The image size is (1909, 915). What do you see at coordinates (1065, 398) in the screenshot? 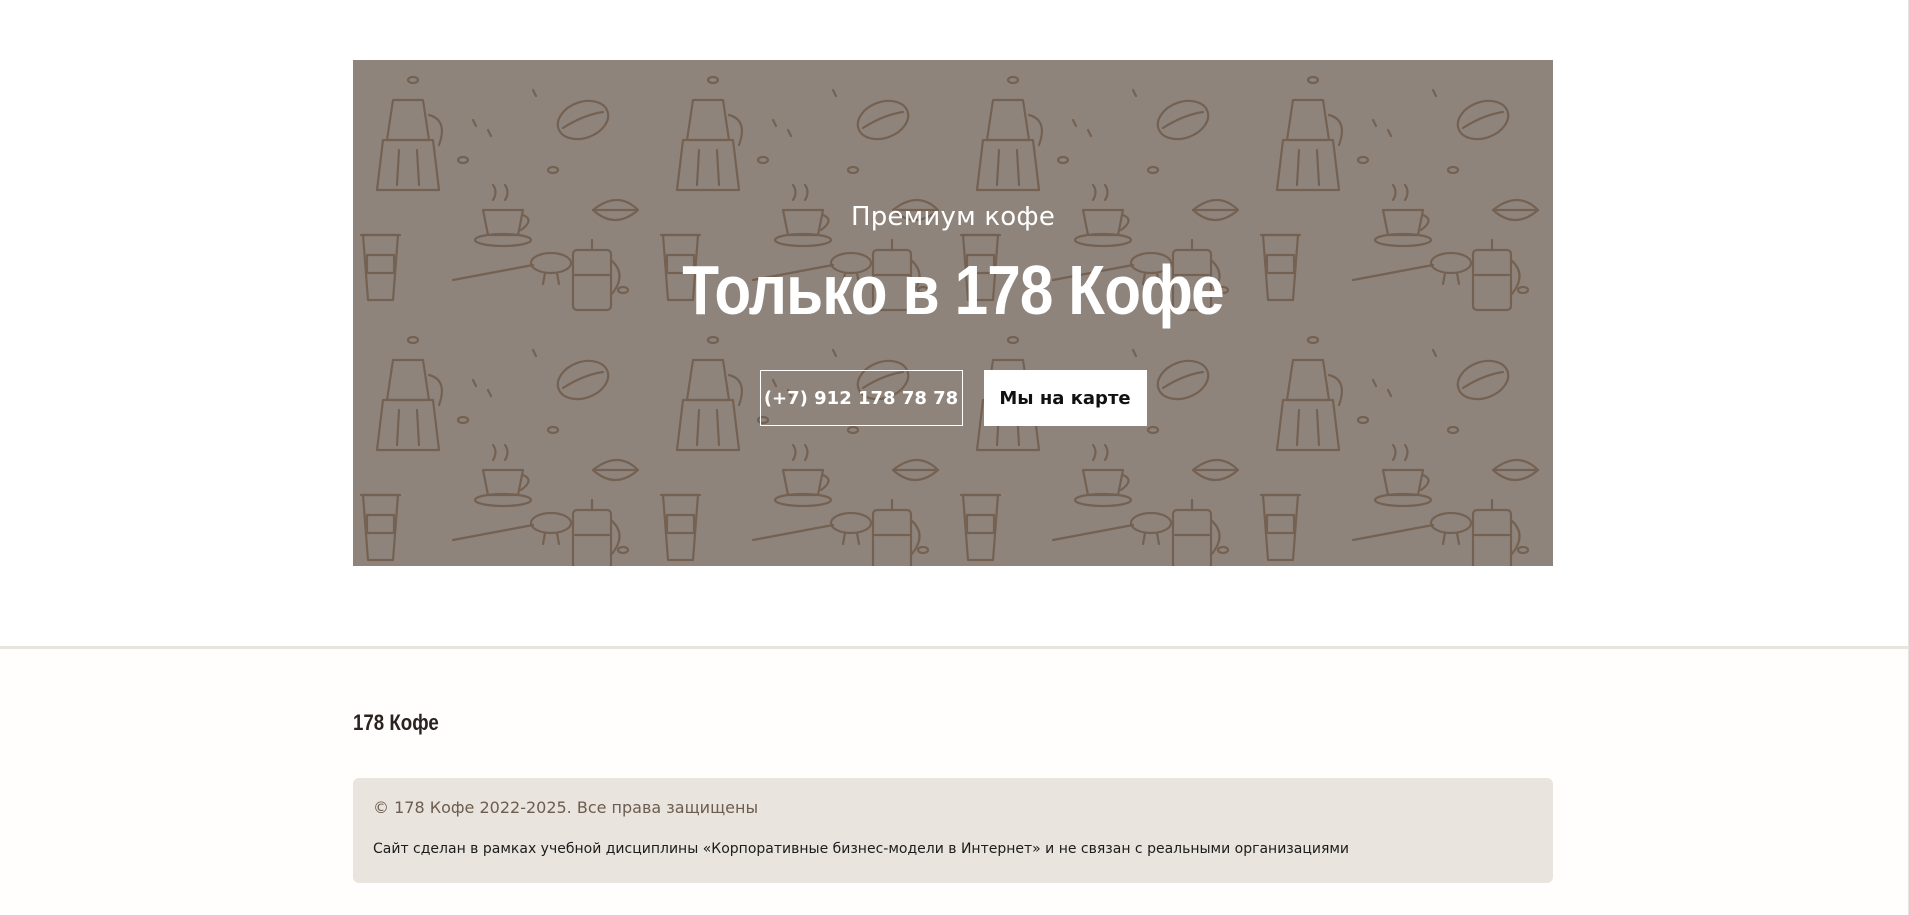
I see `map-button: Мы на карте` at bounding box center [1065, 398].